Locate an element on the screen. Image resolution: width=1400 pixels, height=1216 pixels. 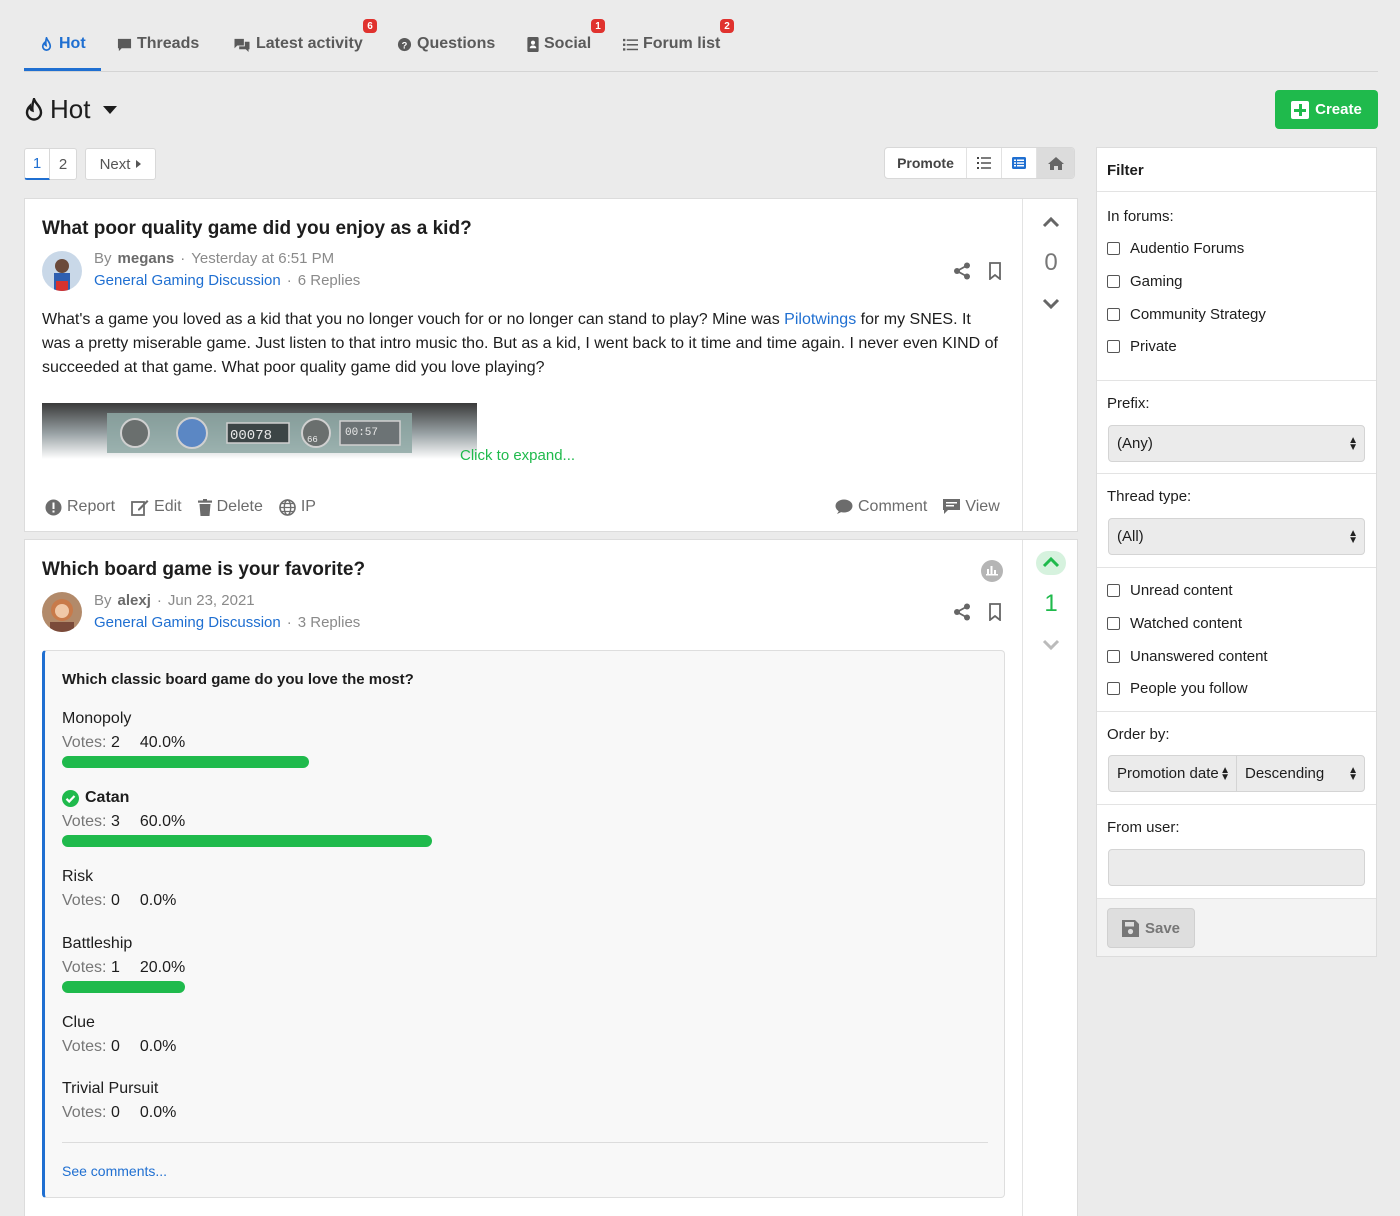
create-button: Create is located at coordinates (1326, 109).